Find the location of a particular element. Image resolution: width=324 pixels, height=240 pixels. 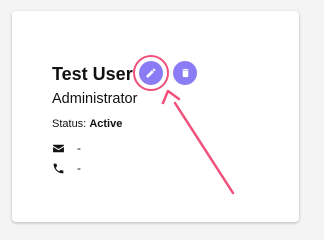

delete-button is located at coordinates (185, 73).